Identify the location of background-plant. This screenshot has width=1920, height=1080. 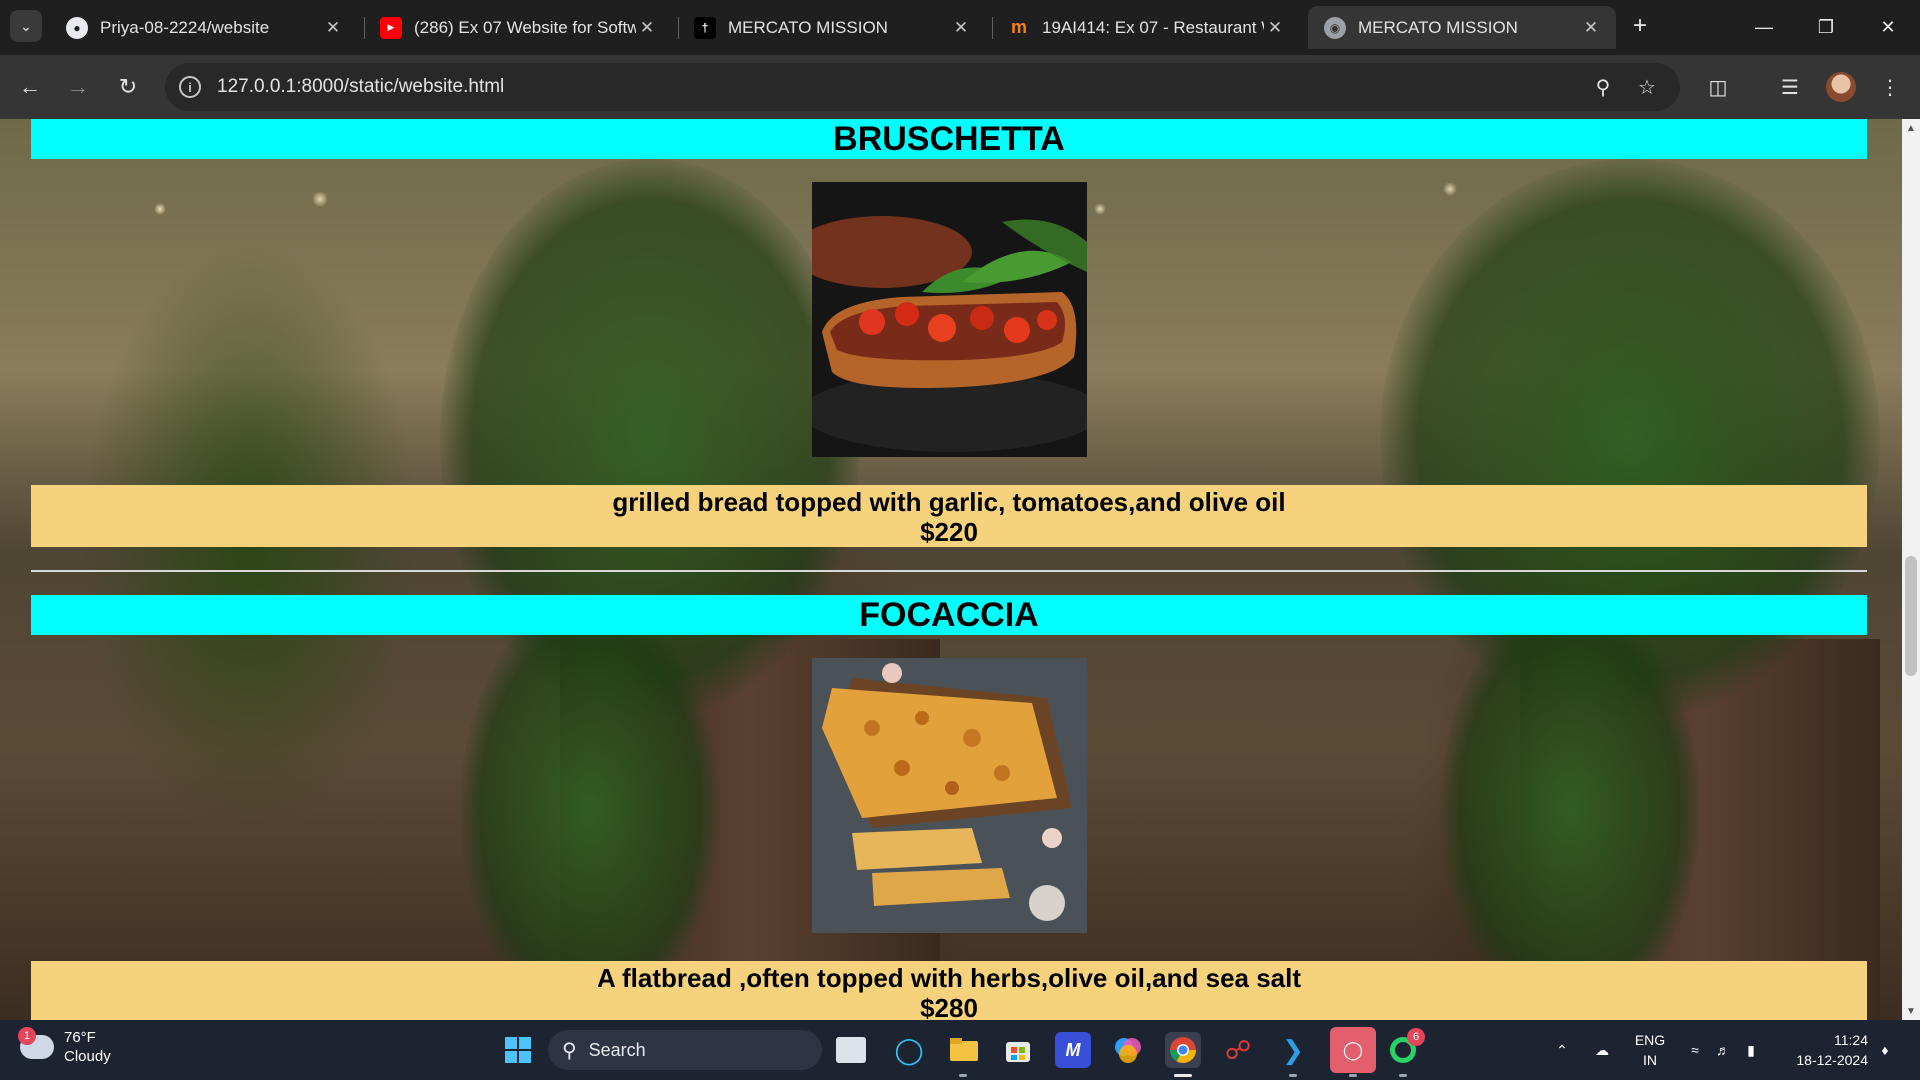
(1570, 809).